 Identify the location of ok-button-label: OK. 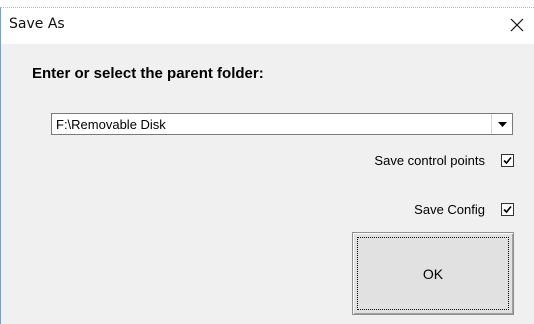
(433, 273).